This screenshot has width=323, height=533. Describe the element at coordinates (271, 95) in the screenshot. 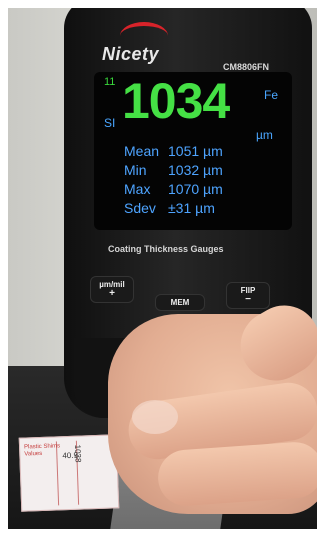

I see `material-indicator: Fe` at that location.